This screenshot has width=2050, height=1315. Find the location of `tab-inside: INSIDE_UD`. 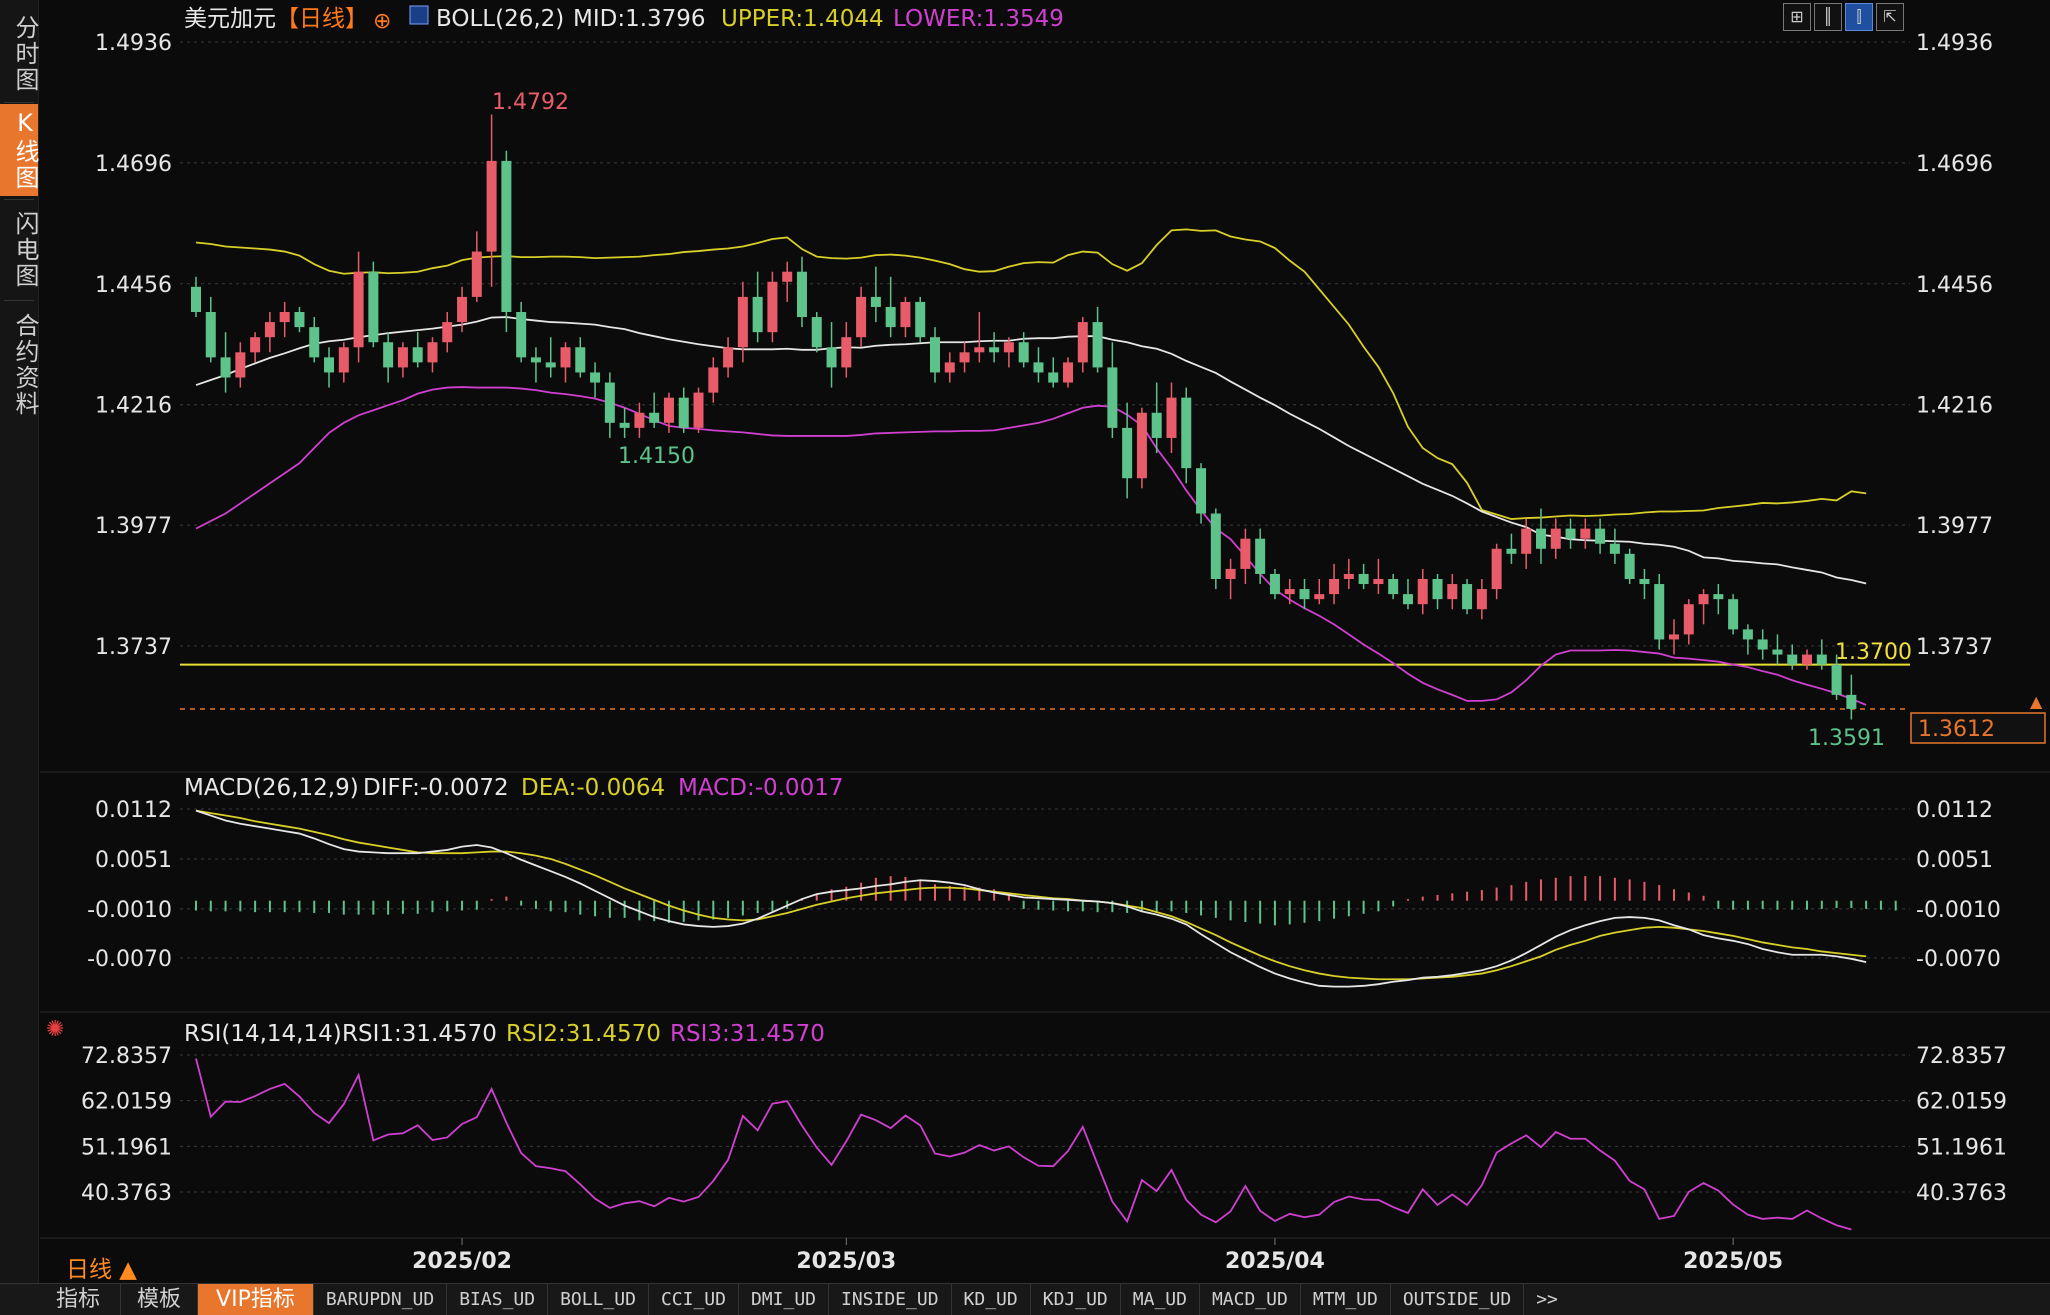

tab-inside: INSIDE_UD is located at coordinates (890, 1299).